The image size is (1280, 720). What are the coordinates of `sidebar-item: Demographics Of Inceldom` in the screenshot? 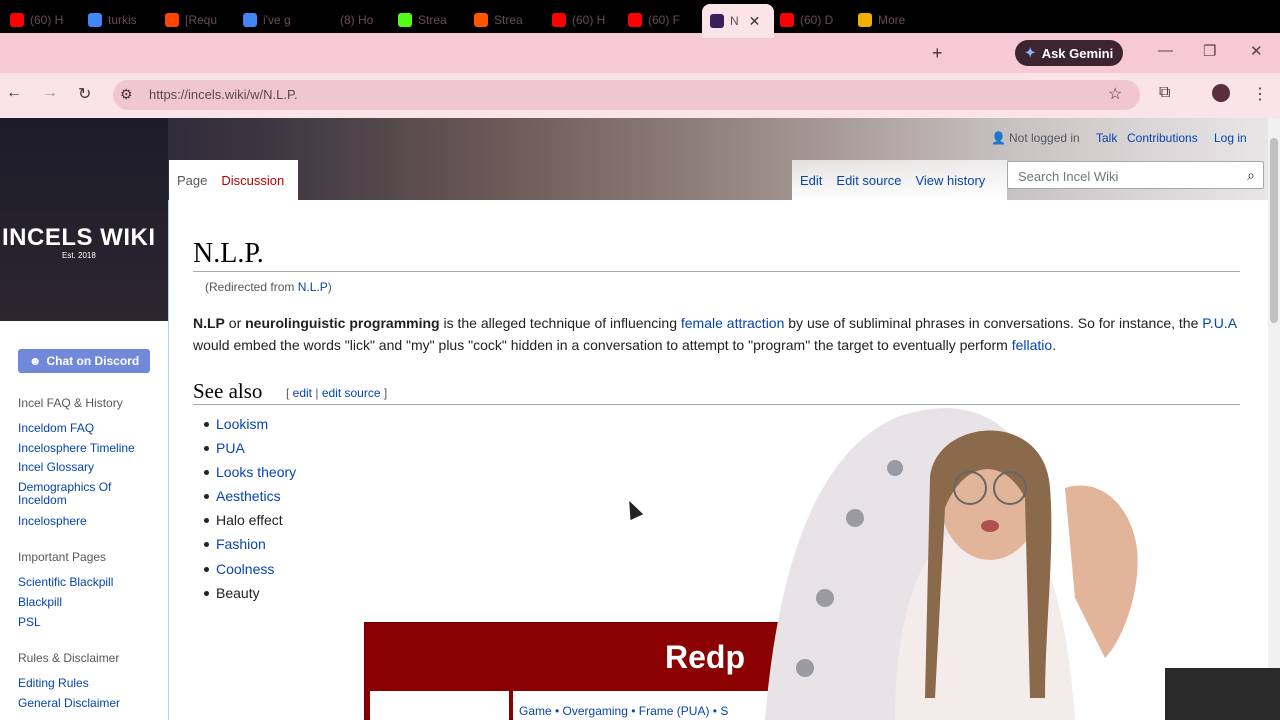 It's located at (73, 494).